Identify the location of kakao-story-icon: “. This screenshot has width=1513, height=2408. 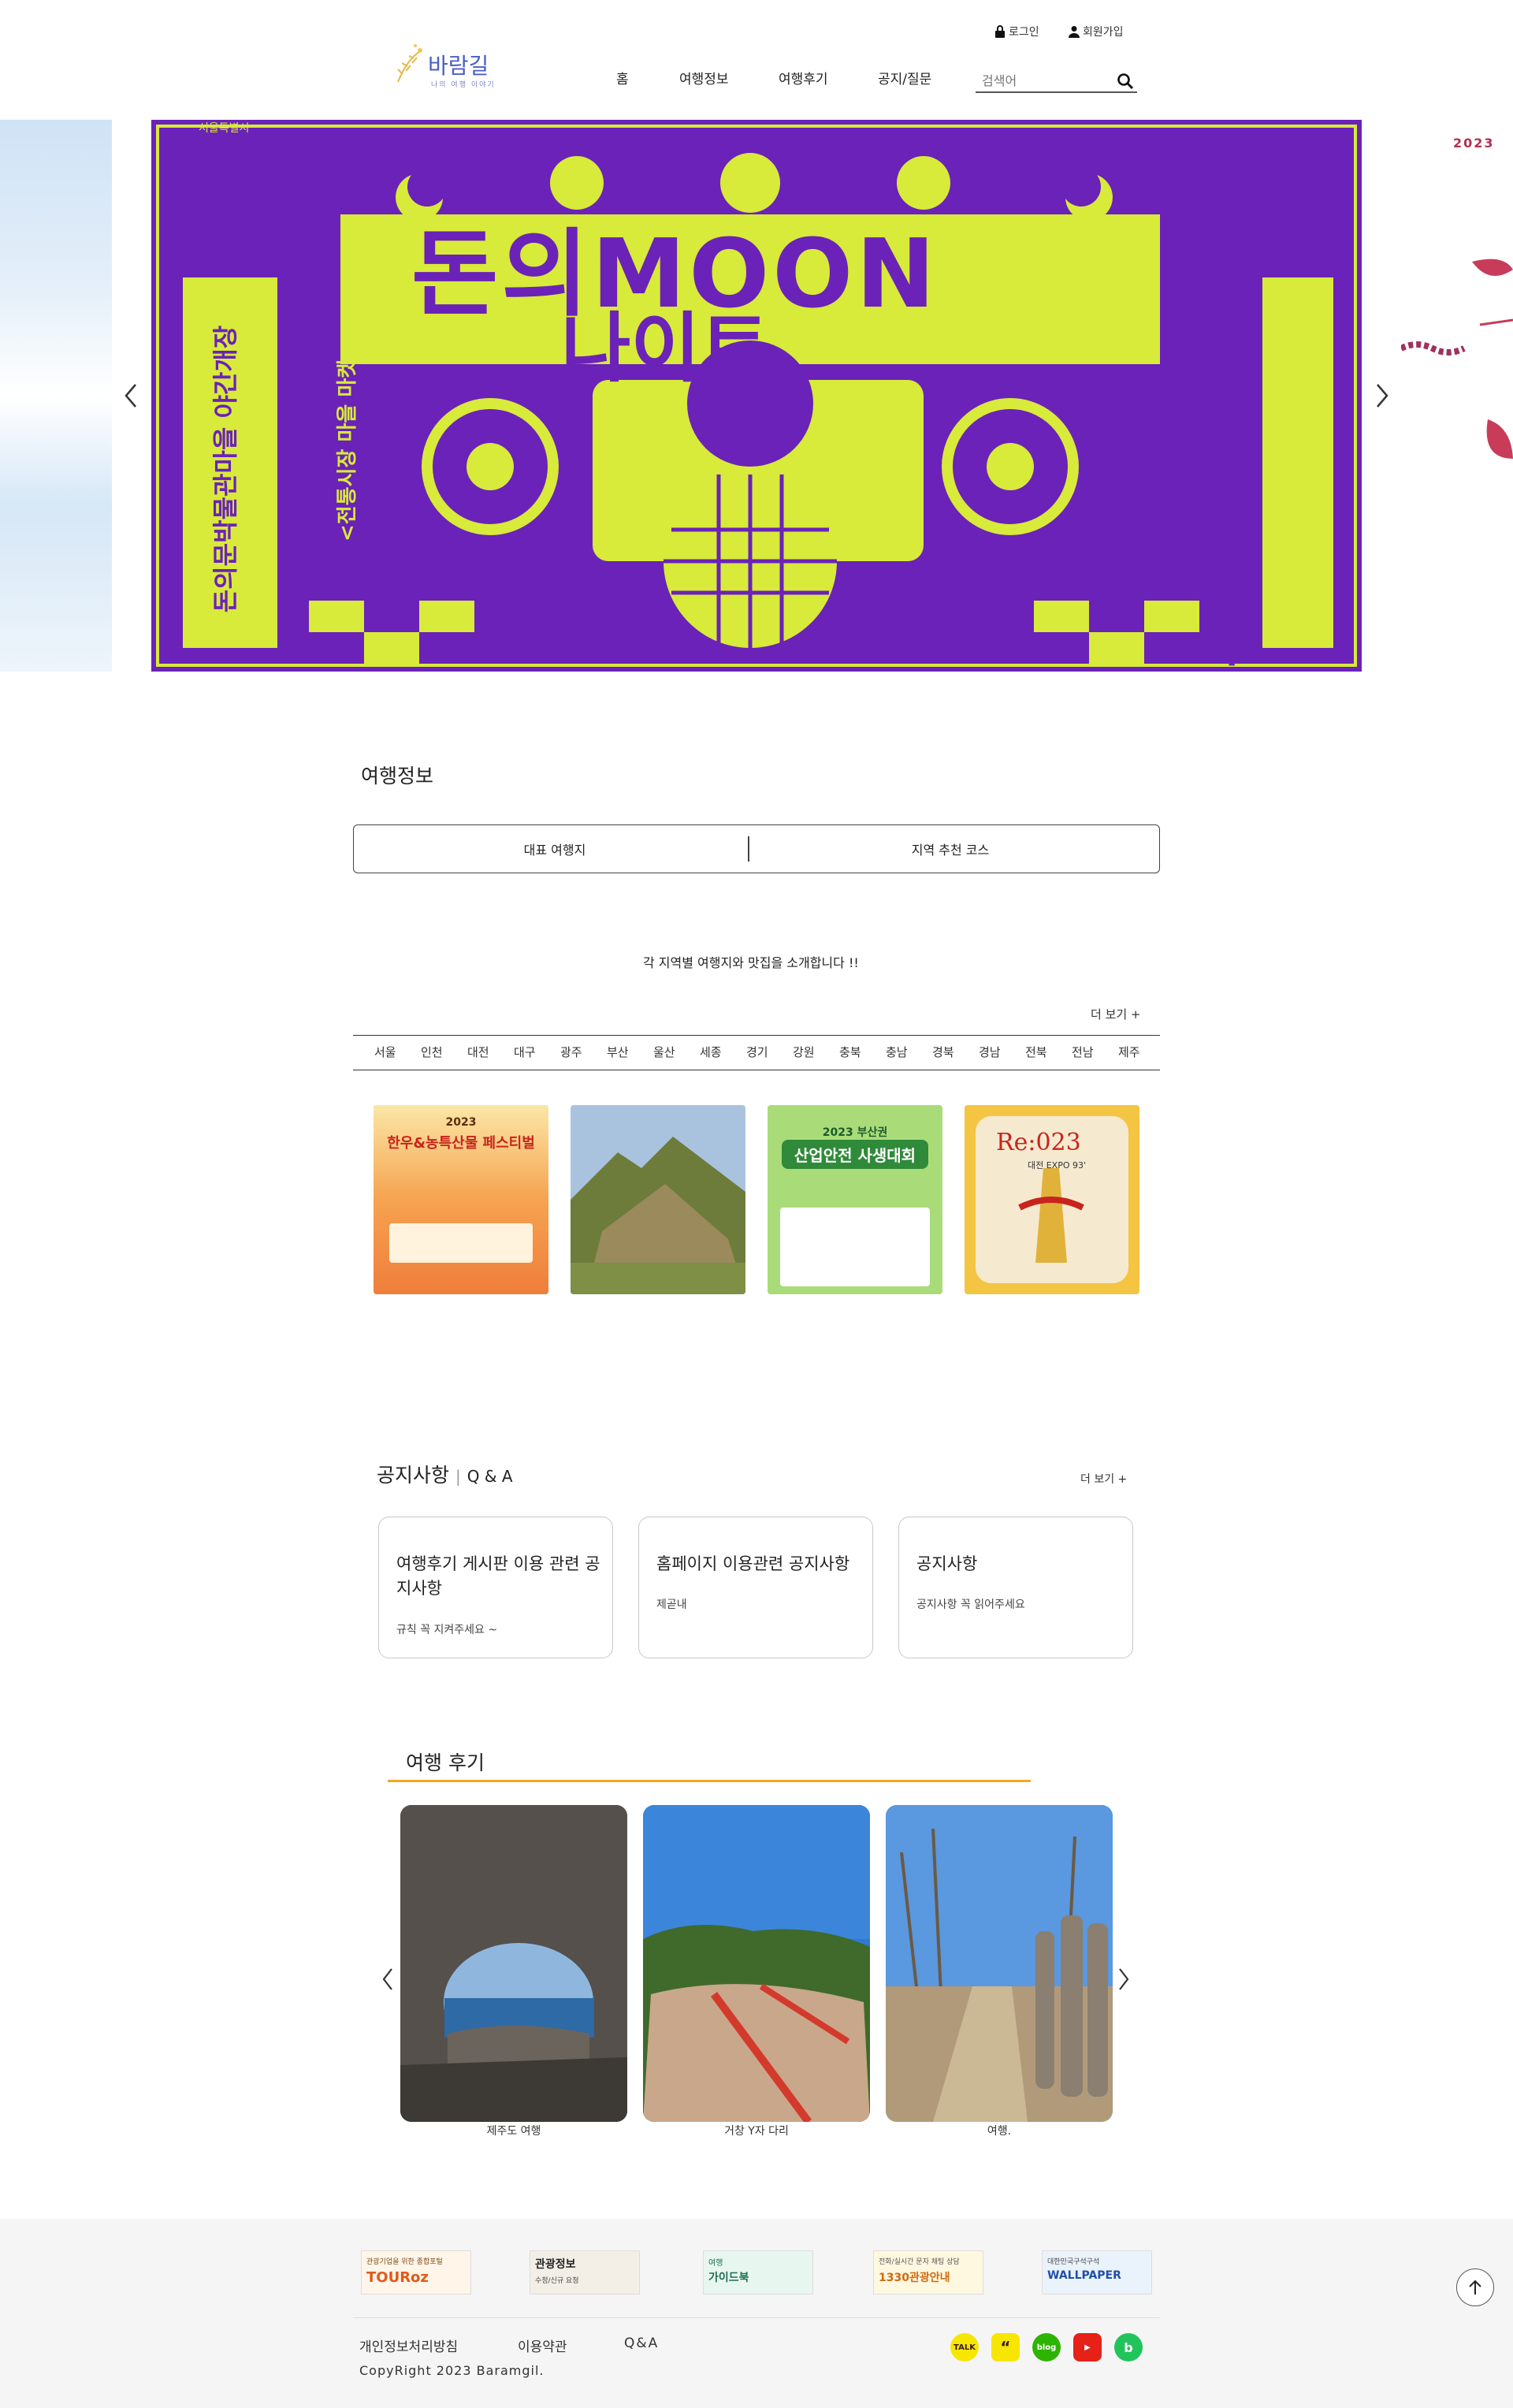
(1005, 2347).